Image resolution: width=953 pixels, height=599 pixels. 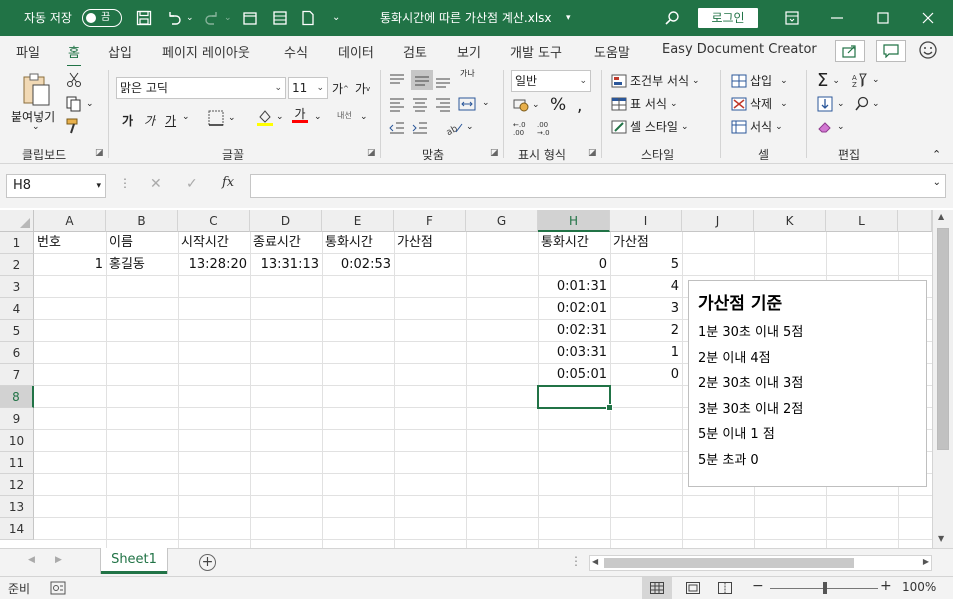 I want to click on filename-dropdown-icon: ▾, so click(x=568, y=18).